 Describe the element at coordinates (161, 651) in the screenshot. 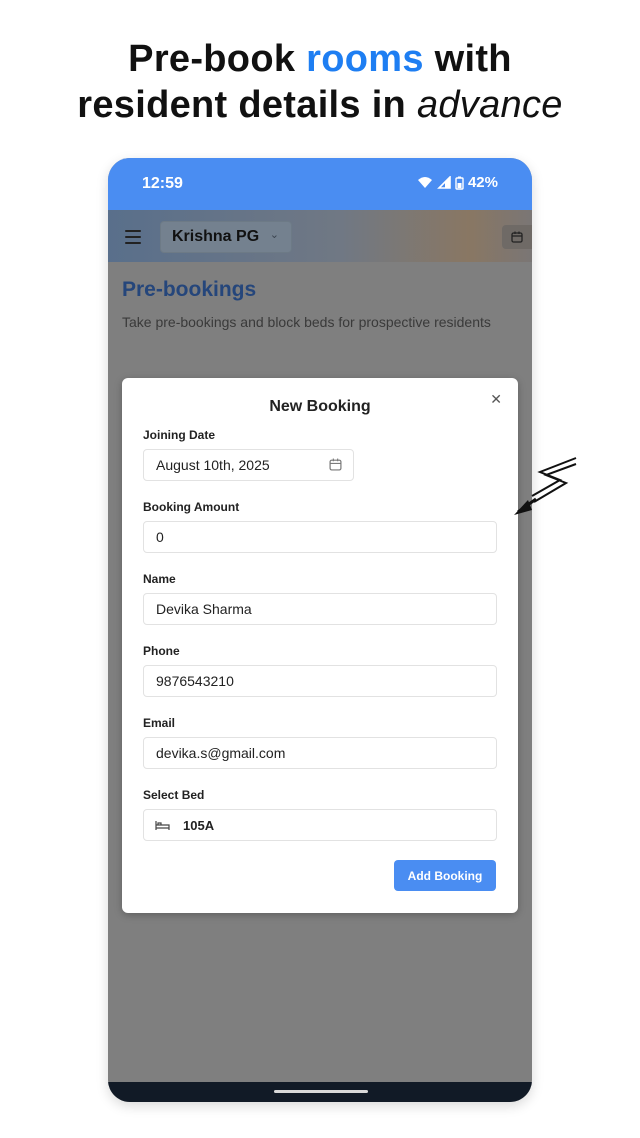

I see `phone-label: Phone` at that location.